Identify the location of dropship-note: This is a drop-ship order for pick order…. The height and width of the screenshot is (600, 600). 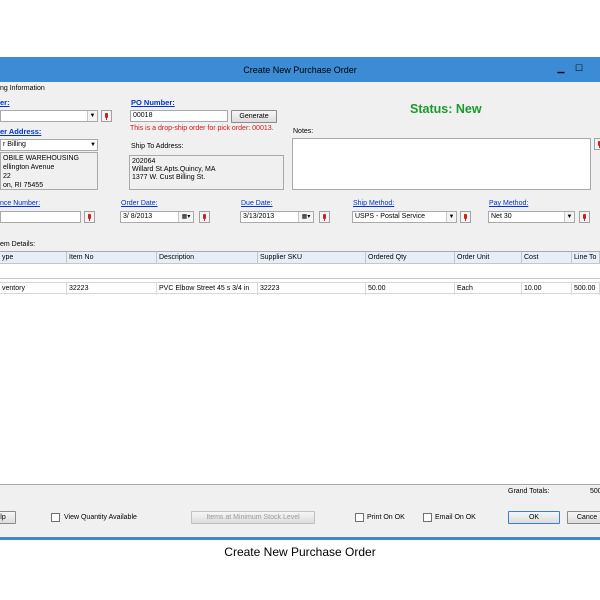
(202, 128).